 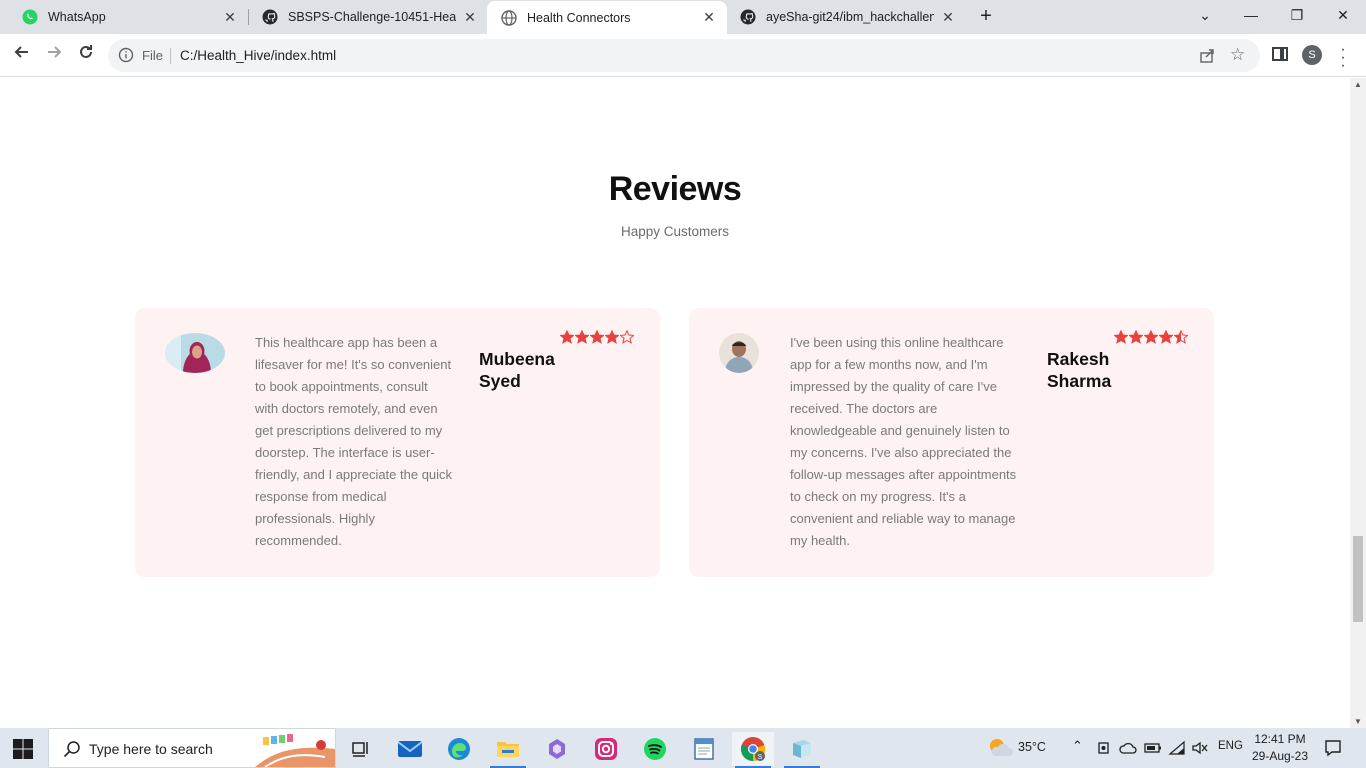 I want to click on system-clock: 12:41 PM 29-Aug-23, so click(x=1280, y=748).